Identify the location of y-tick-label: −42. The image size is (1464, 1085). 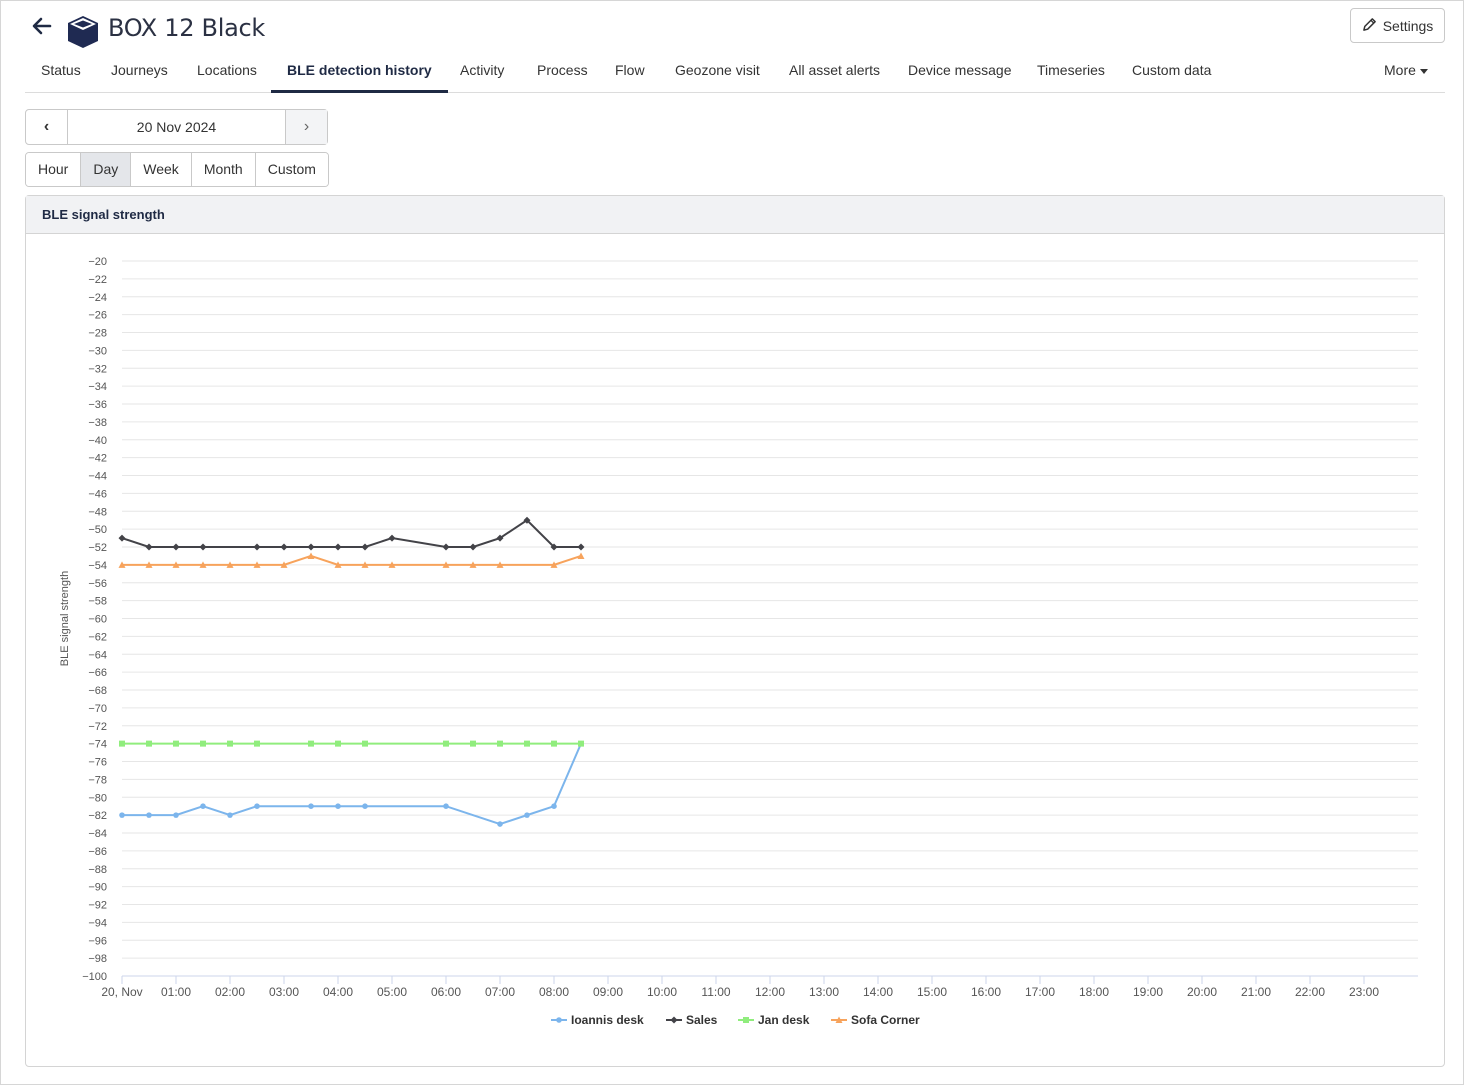
(97, 459).